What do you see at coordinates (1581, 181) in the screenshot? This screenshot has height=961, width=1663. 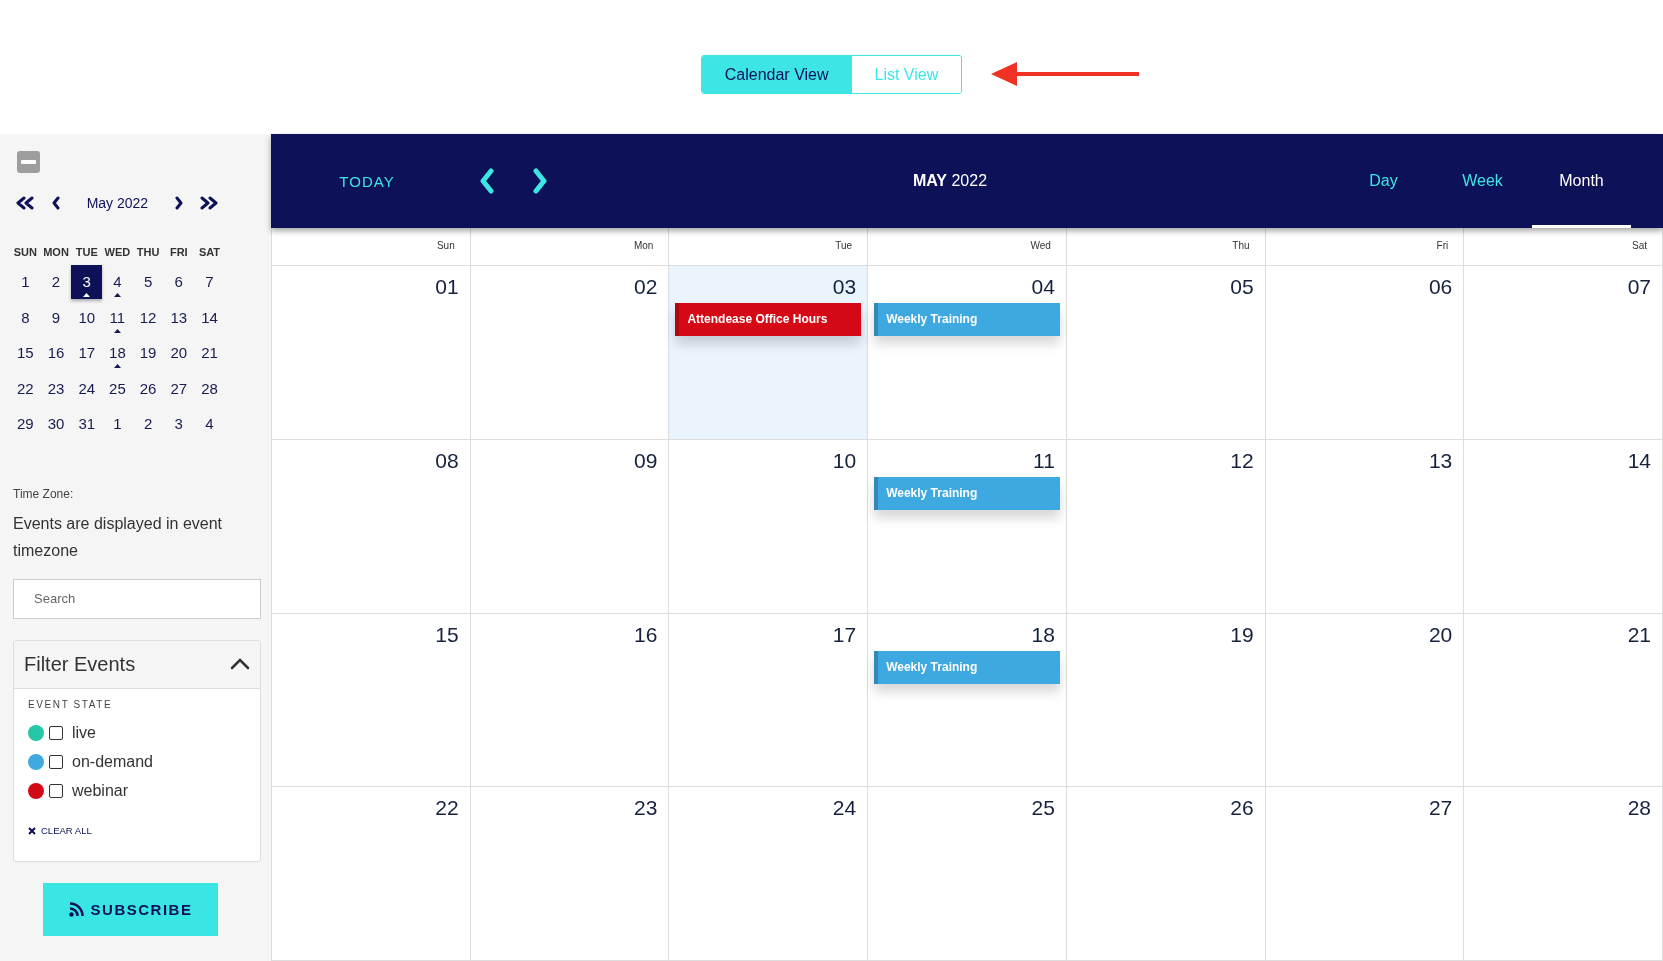 I see `view-tab: Month` at bounding box center [1581, 181].